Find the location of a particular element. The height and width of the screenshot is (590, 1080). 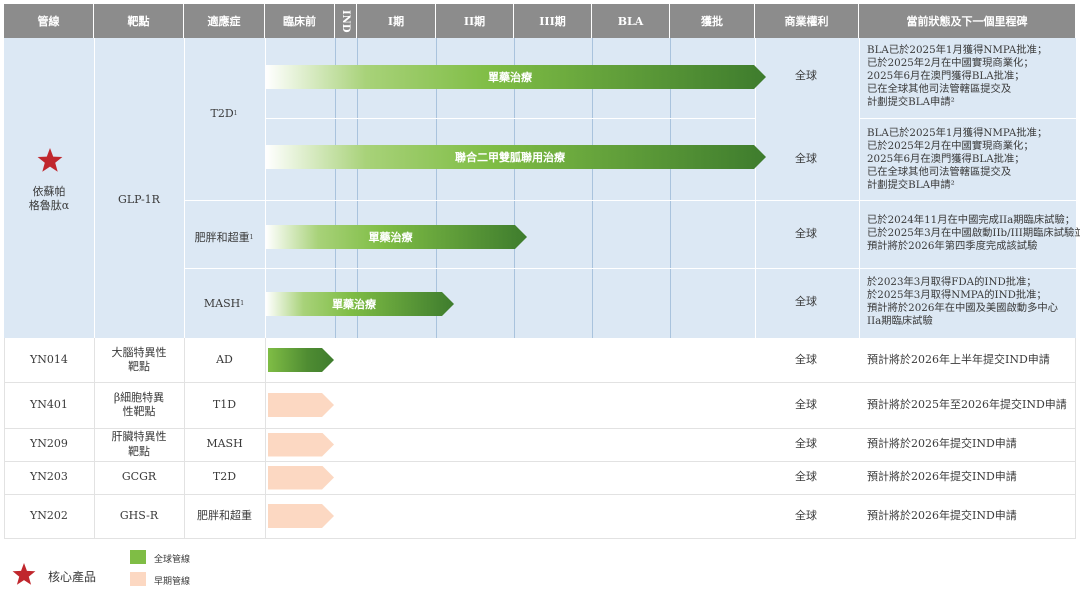

header-3: 臨床前 is located at coordinates (300, 21).